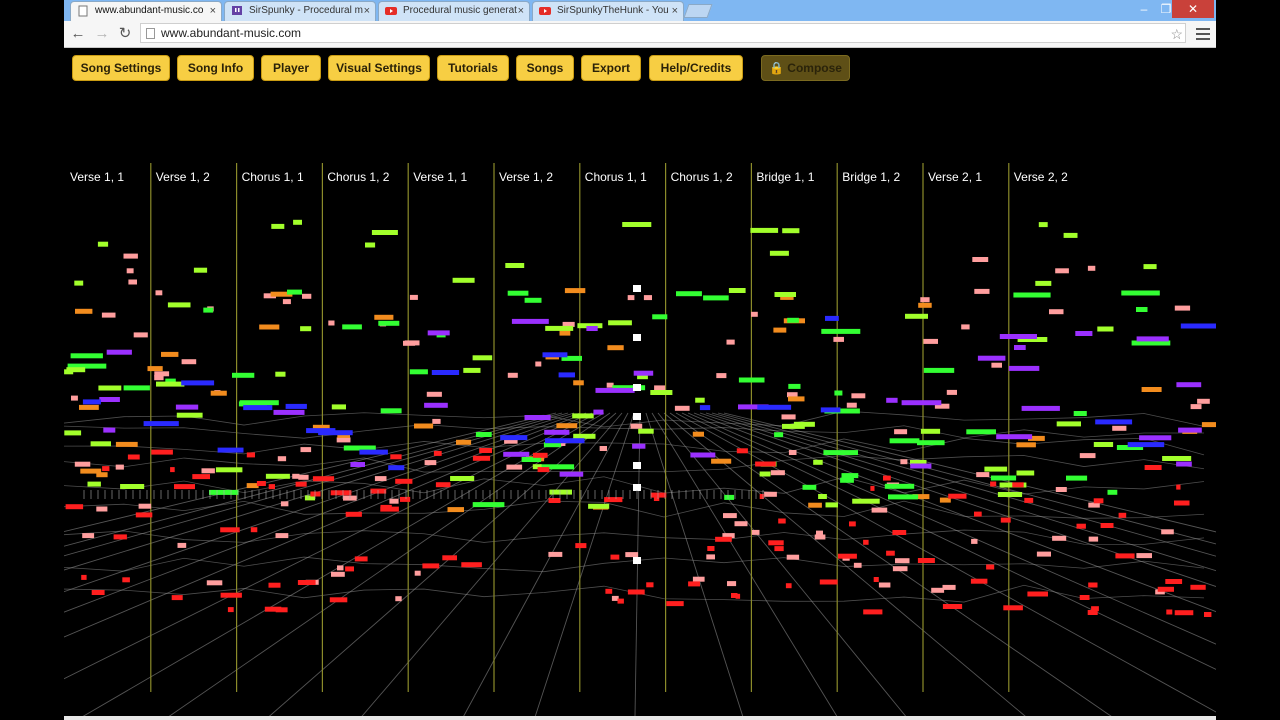 The image size is (1280, 720). Describe the element at coordinates (871, 177) in the screenshot. I see `section-label: Bridge 1, 2` at that location.